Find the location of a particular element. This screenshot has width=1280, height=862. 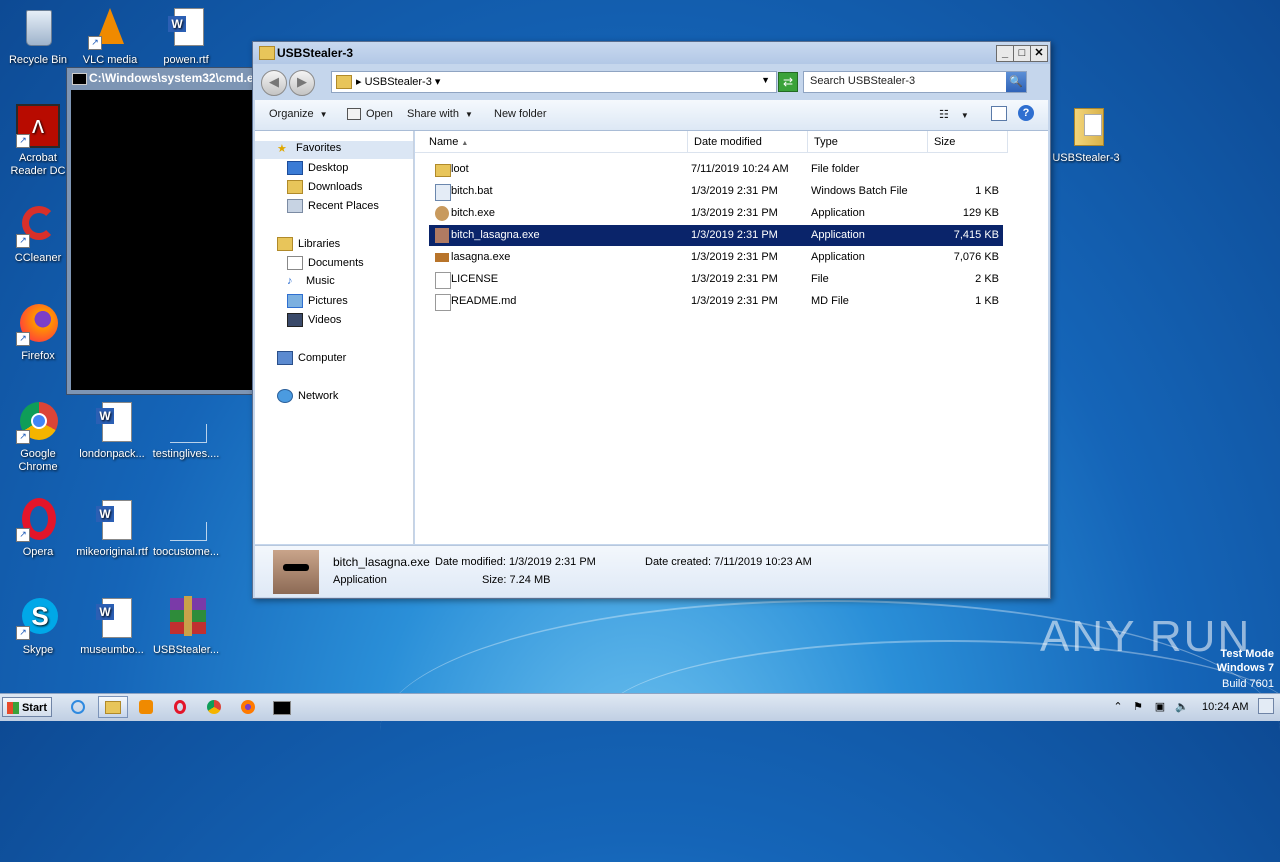

search-input: Search USBStealer-3 is located at coordinates (862, 81).